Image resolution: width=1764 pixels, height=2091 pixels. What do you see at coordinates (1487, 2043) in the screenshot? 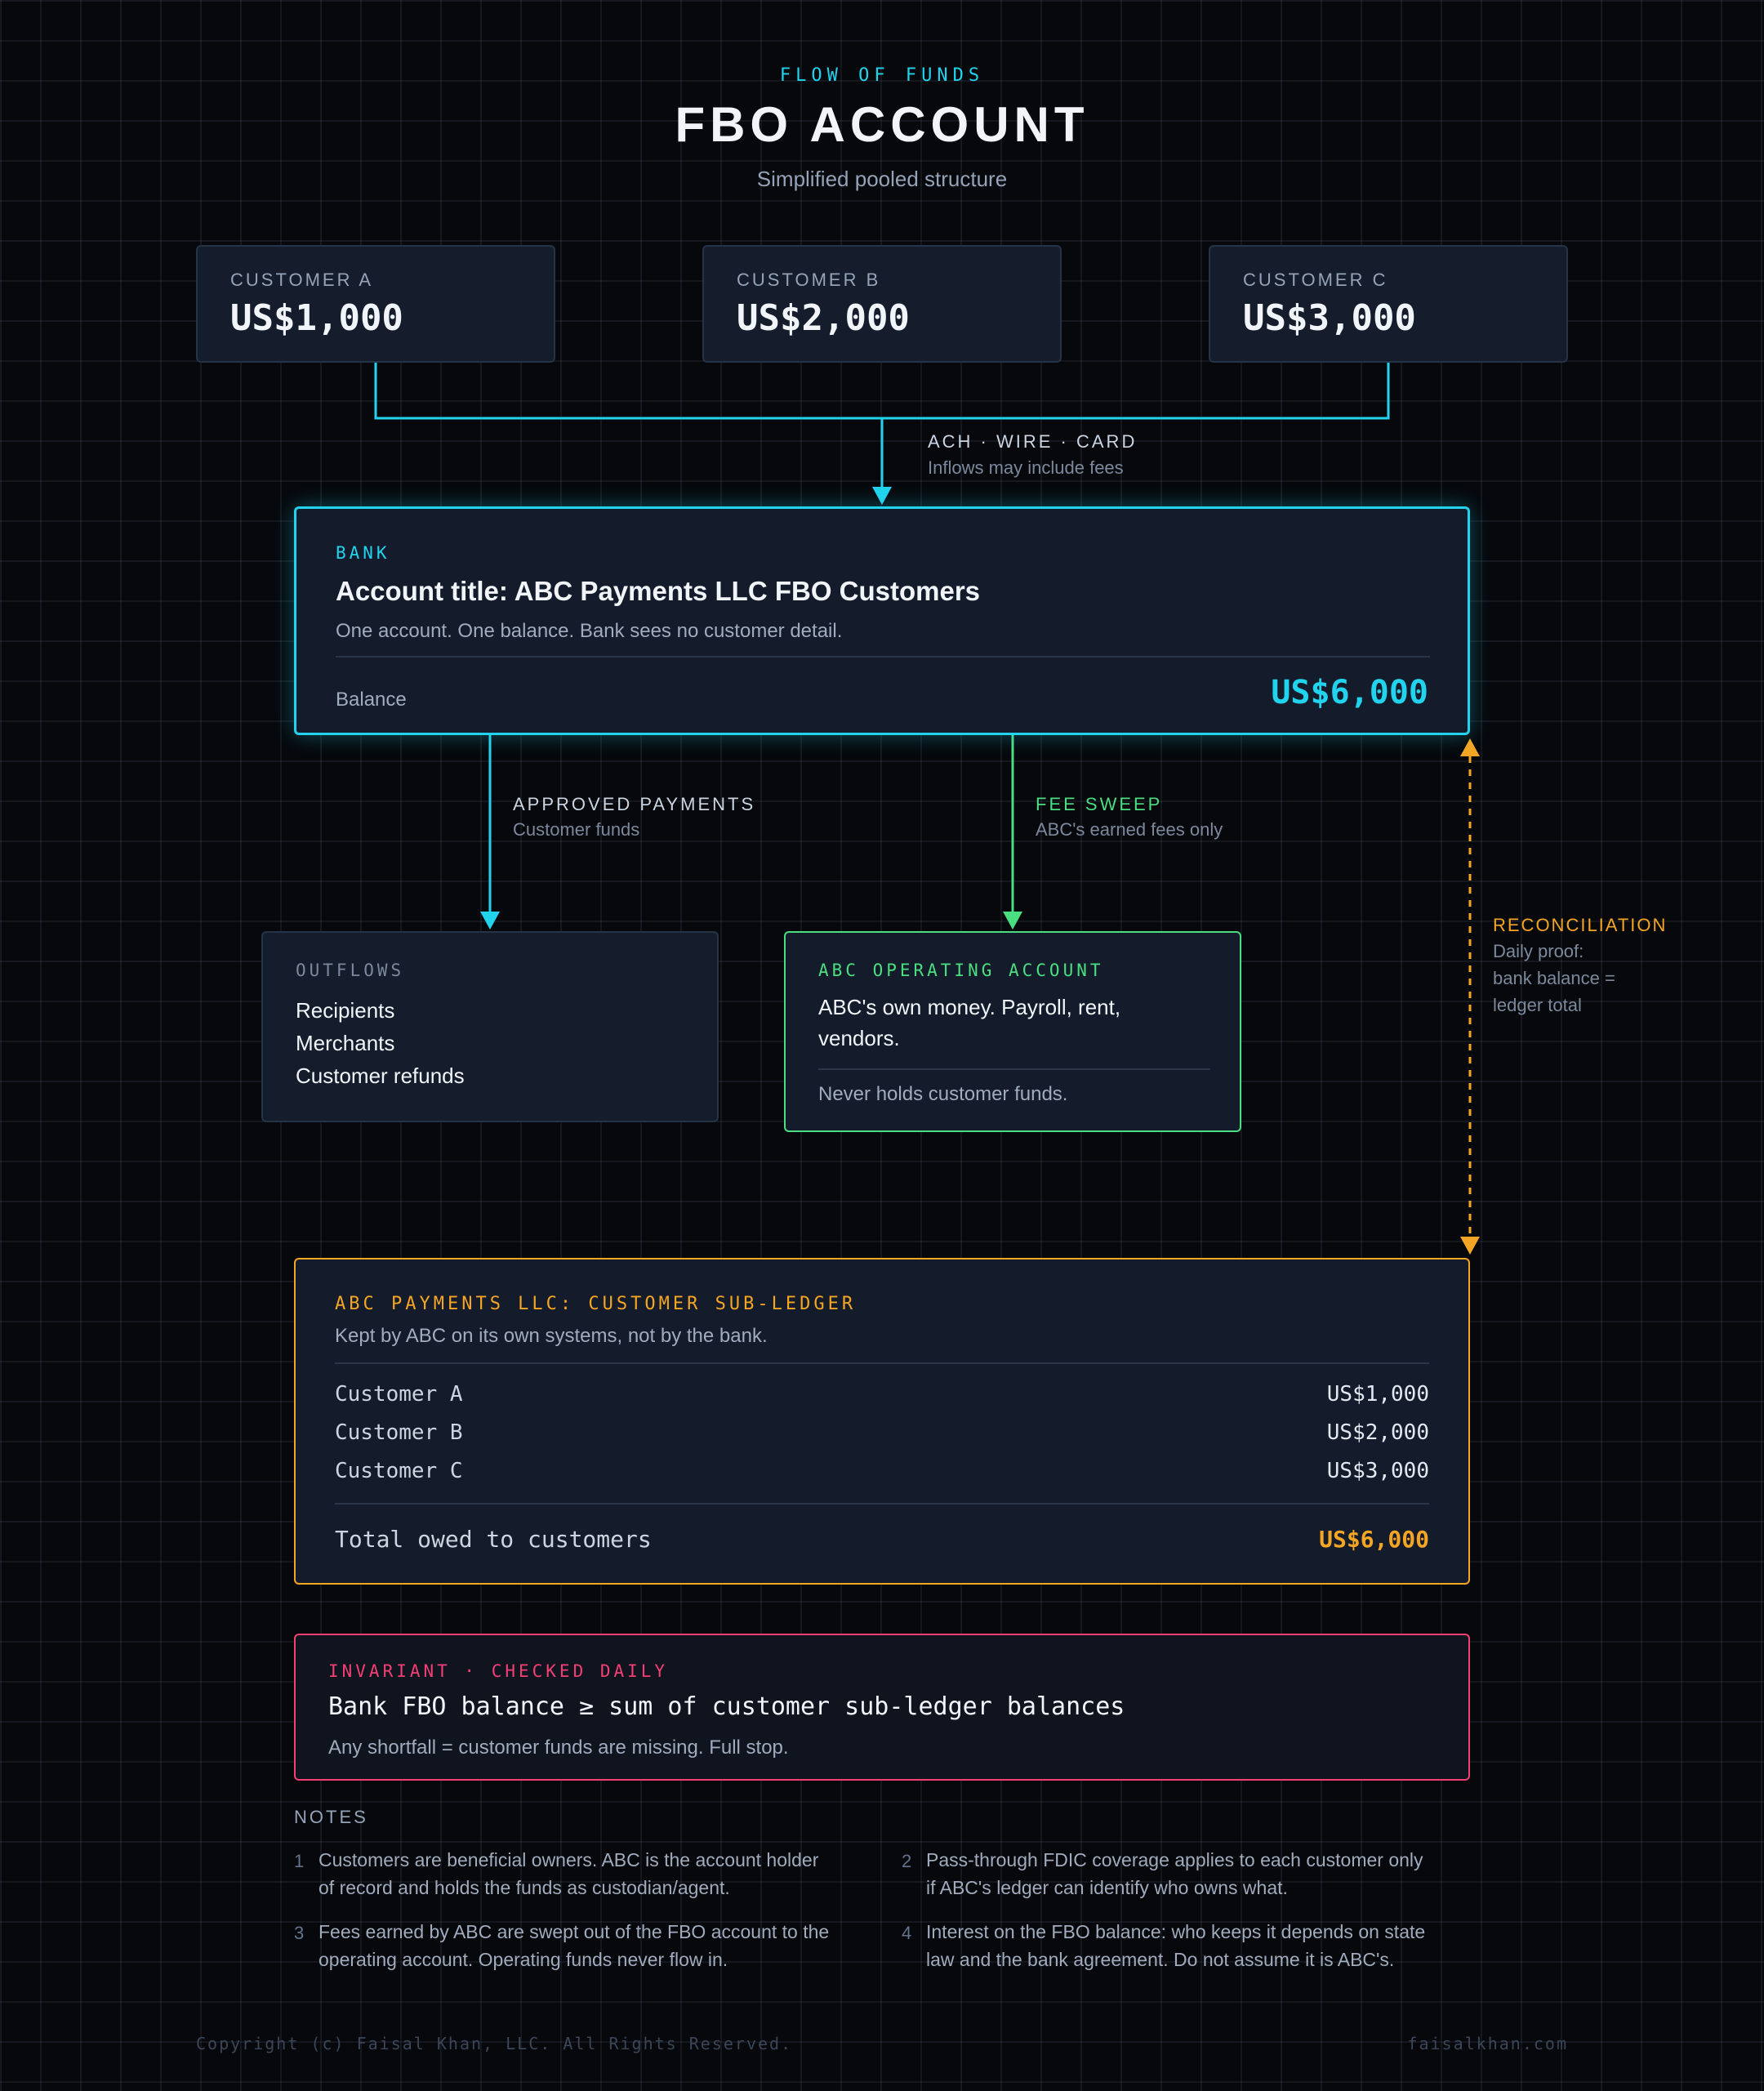
I see `footer-site-link: faisalkhan.com` at bounding box center [1487, 2043].